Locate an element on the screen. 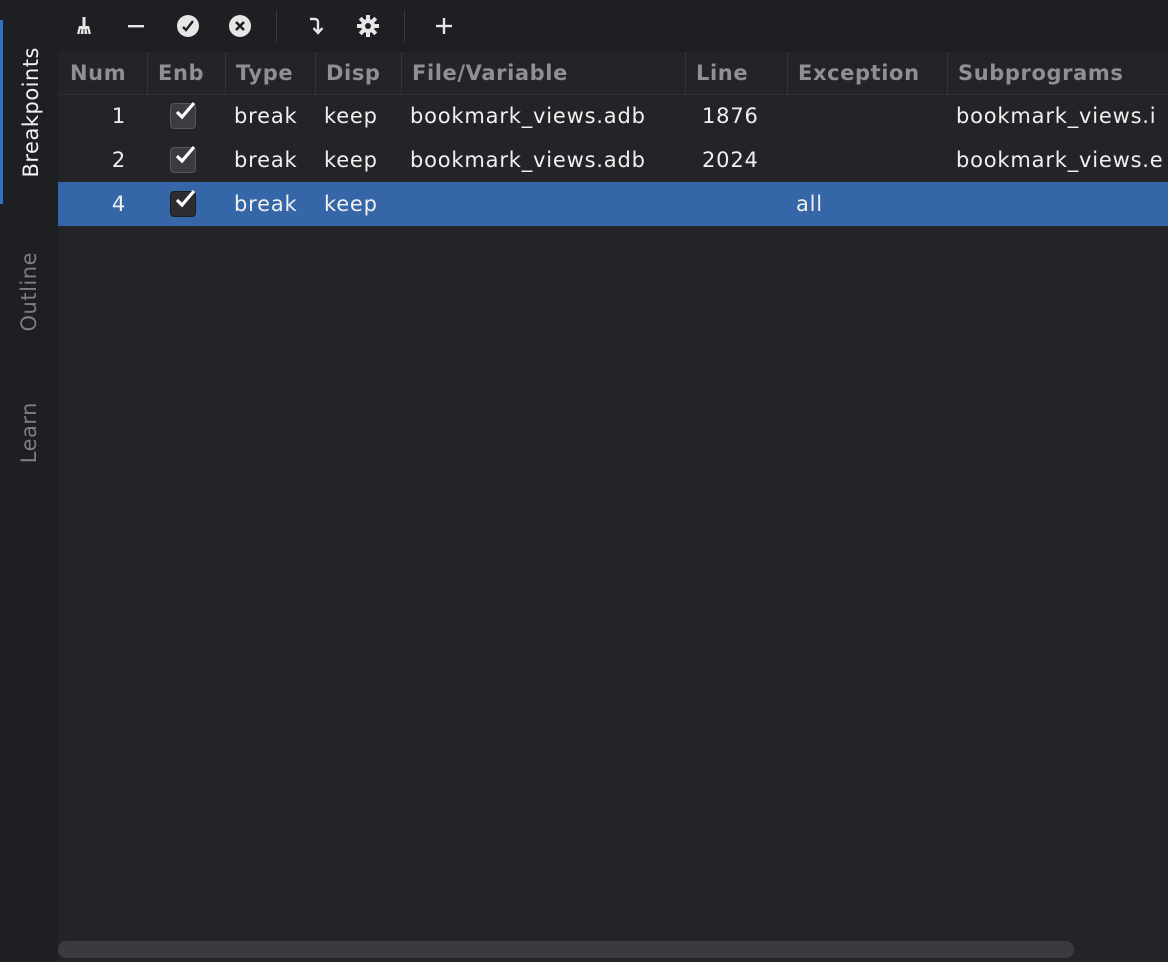 Image resolution: width=1168 pixels, height=962 pixels. cell-line: 1876 is located at coordinates (730, 116).